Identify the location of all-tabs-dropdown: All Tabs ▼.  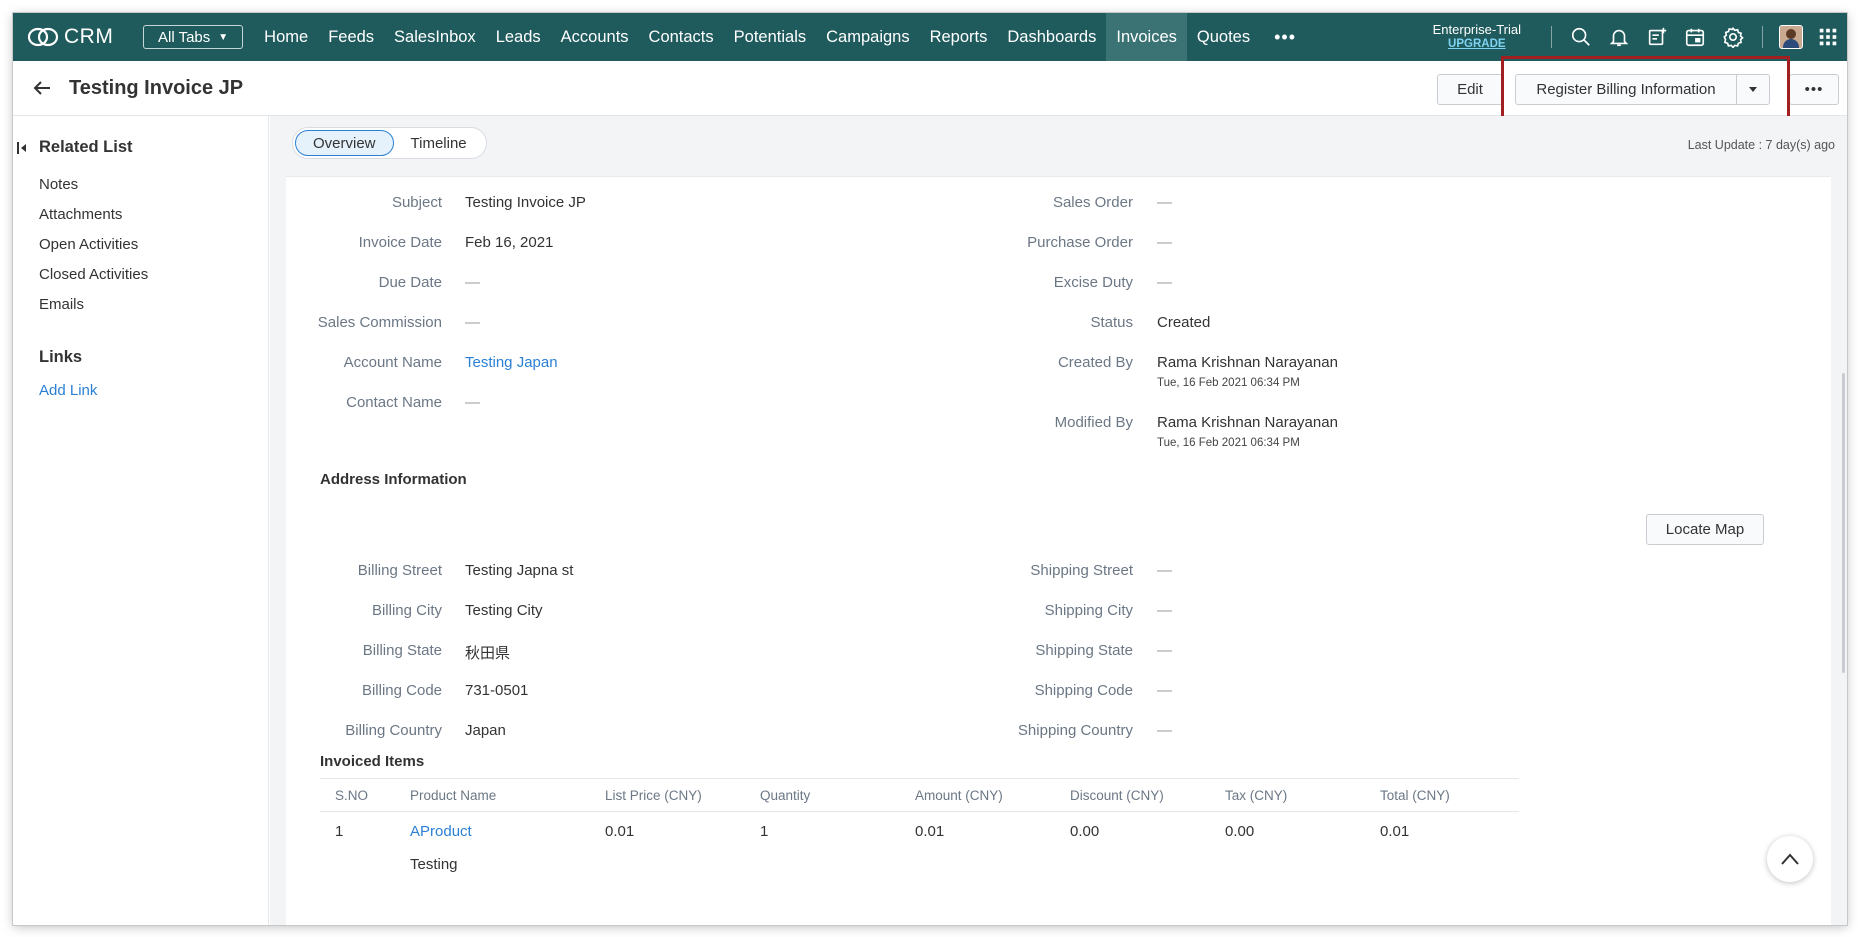
(193, 37).